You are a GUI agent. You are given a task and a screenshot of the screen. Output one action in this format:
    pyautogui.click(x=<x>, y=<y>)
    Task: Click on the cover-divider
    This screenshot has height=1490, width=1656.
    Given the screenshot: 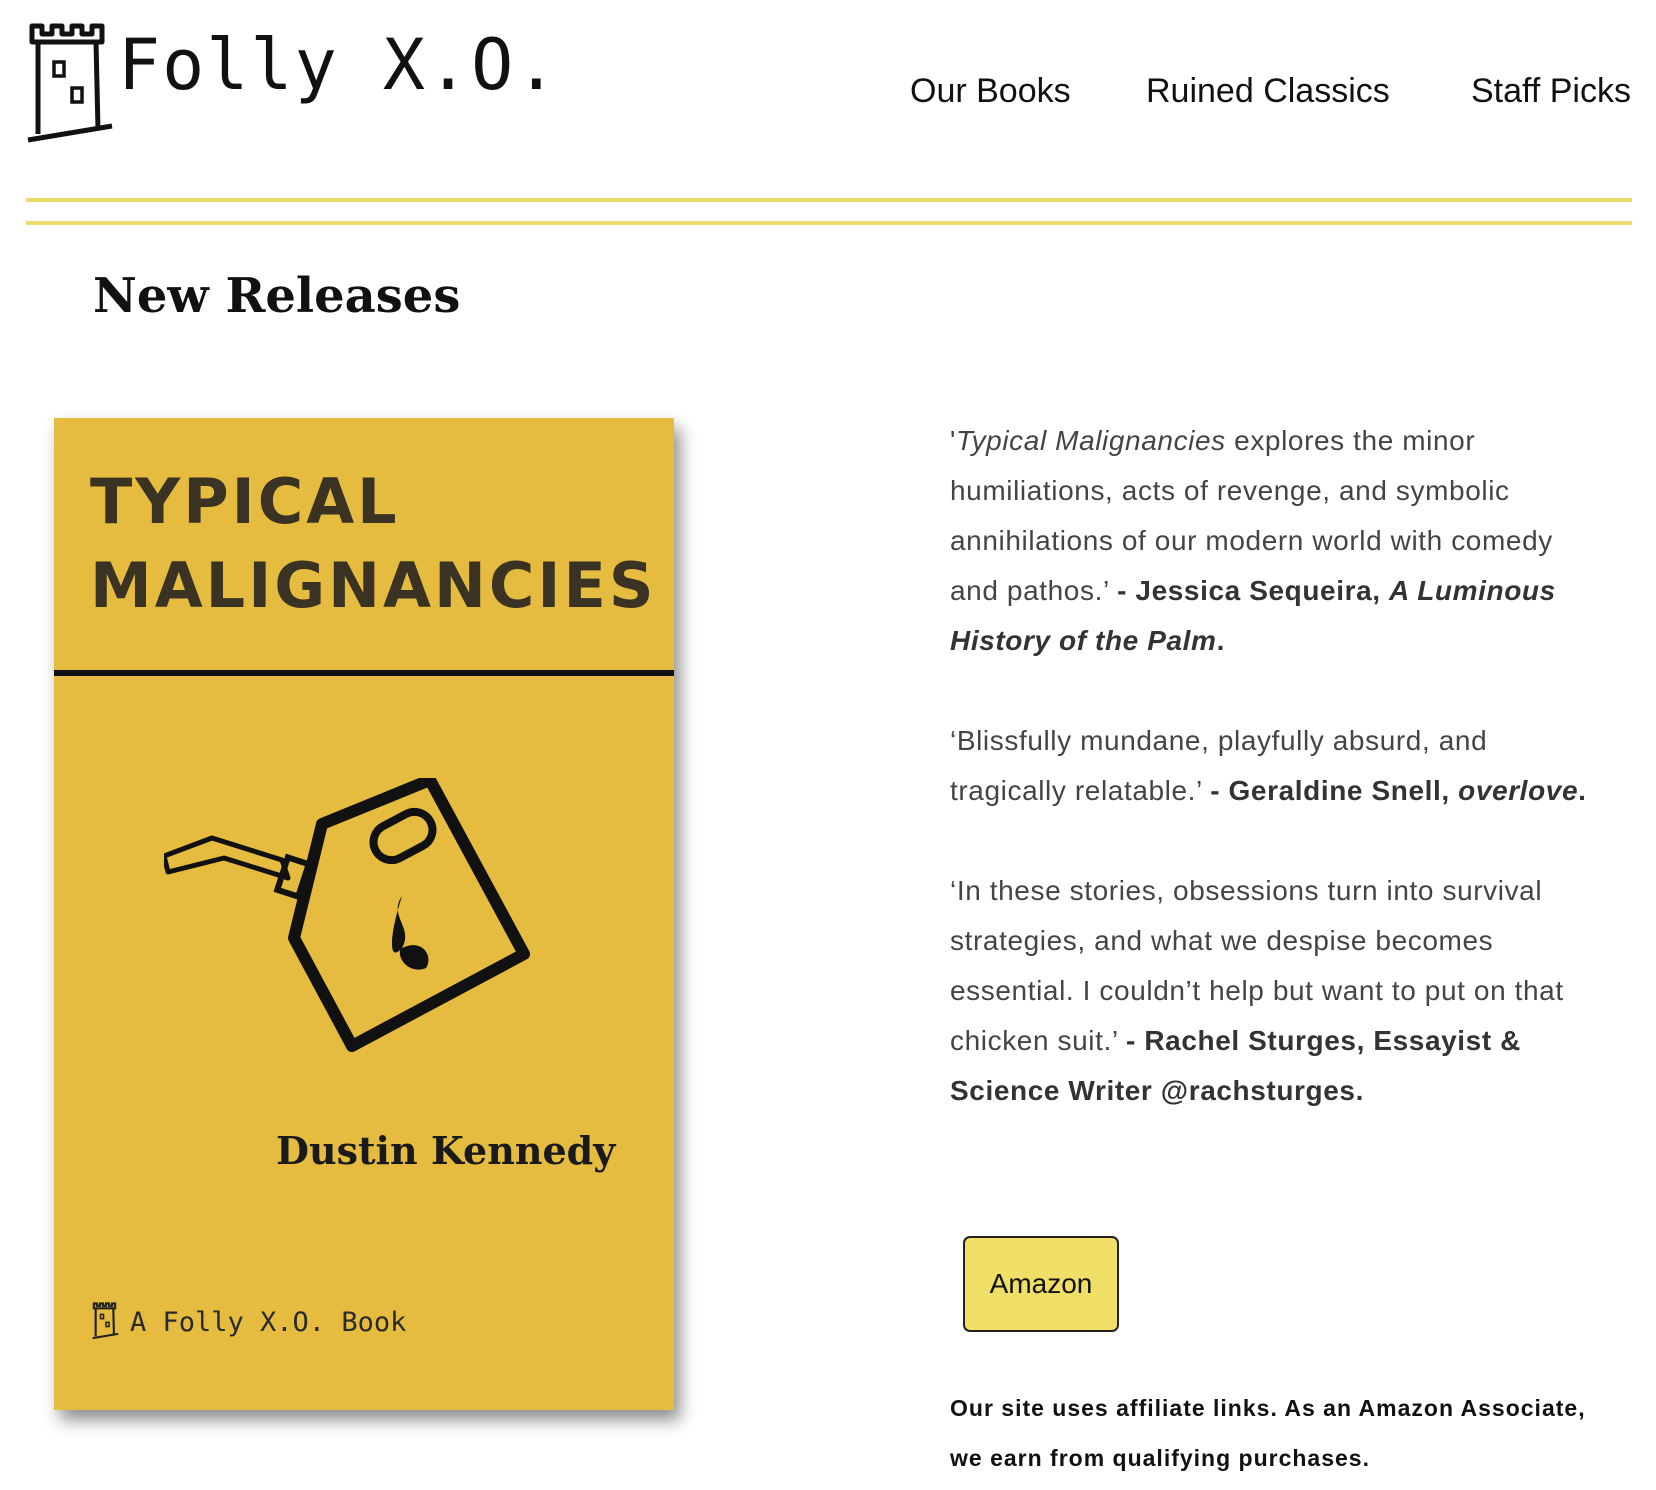 What is the action you would take?
    pyautogui.click(x=364, y=673)
    